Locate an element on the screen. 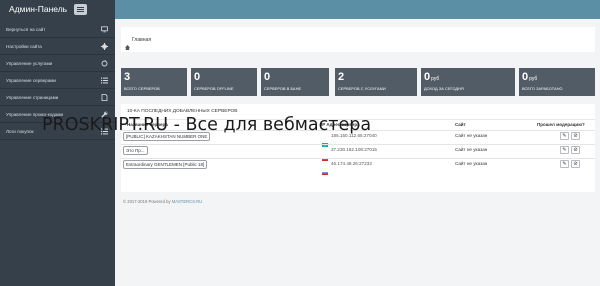  sidebar-item-label: Управление услугами is located at coordinates (29, 63).